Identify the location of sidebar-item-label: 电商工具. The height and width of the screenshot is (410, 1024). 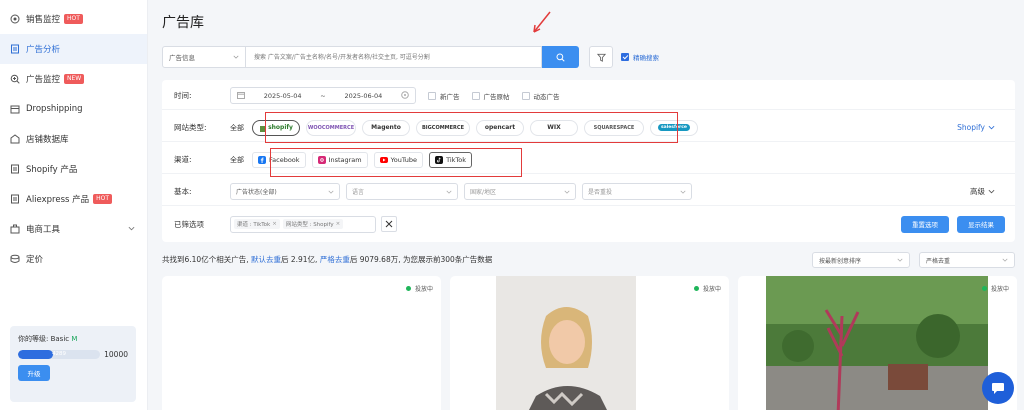
(43, 230).